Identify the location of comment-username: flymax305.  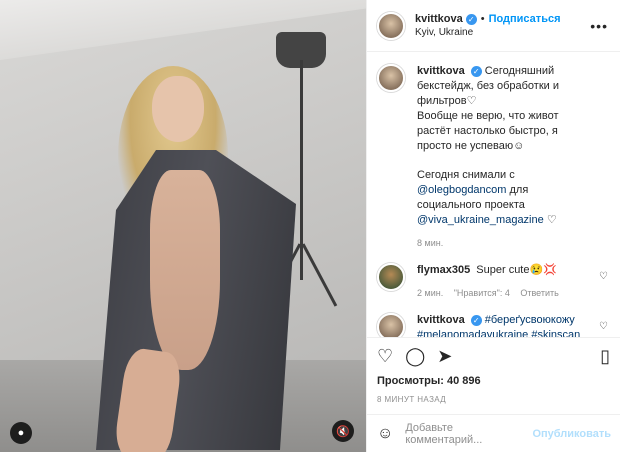
(443, 270).